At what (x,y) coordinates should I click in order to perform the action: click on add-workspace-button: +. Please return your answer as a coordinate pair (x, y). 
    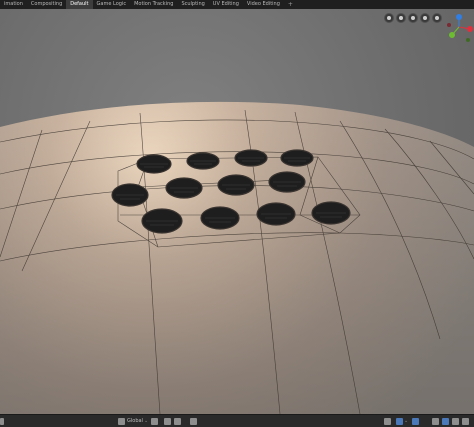
    Looking at the image, I should click on (290, 4).